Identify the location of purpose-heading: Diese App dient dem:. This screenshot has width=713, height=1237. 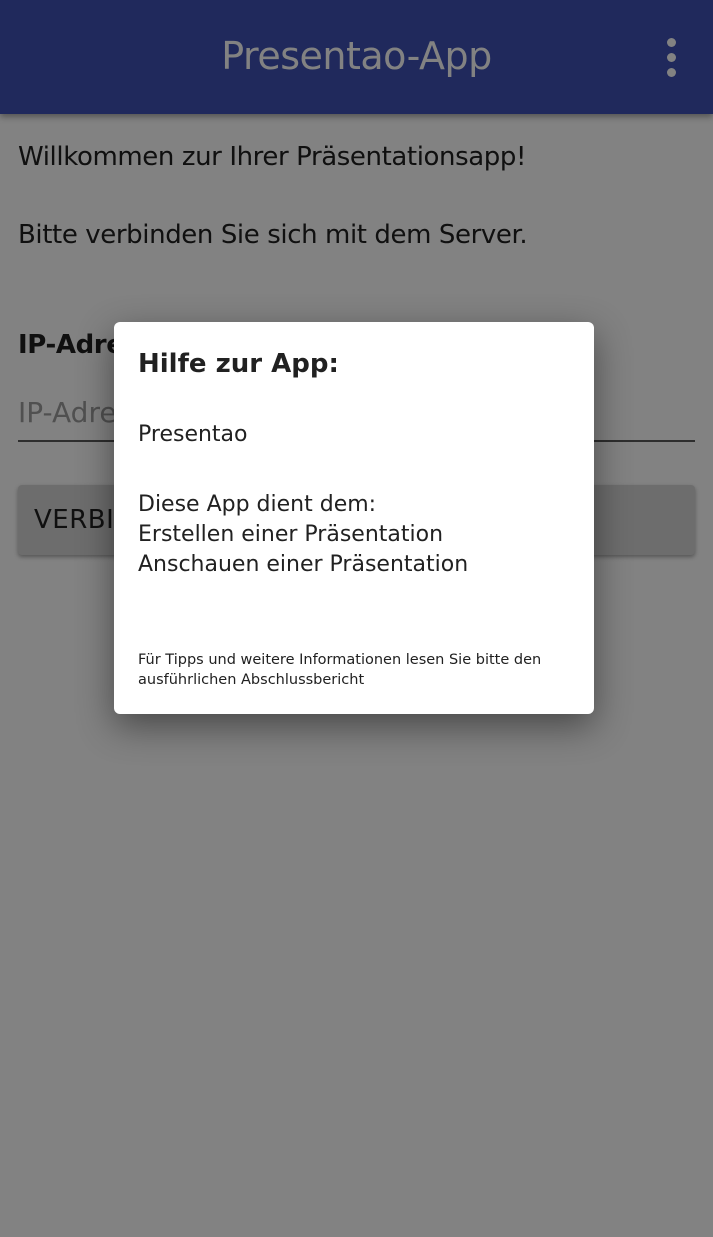
(257, 504).